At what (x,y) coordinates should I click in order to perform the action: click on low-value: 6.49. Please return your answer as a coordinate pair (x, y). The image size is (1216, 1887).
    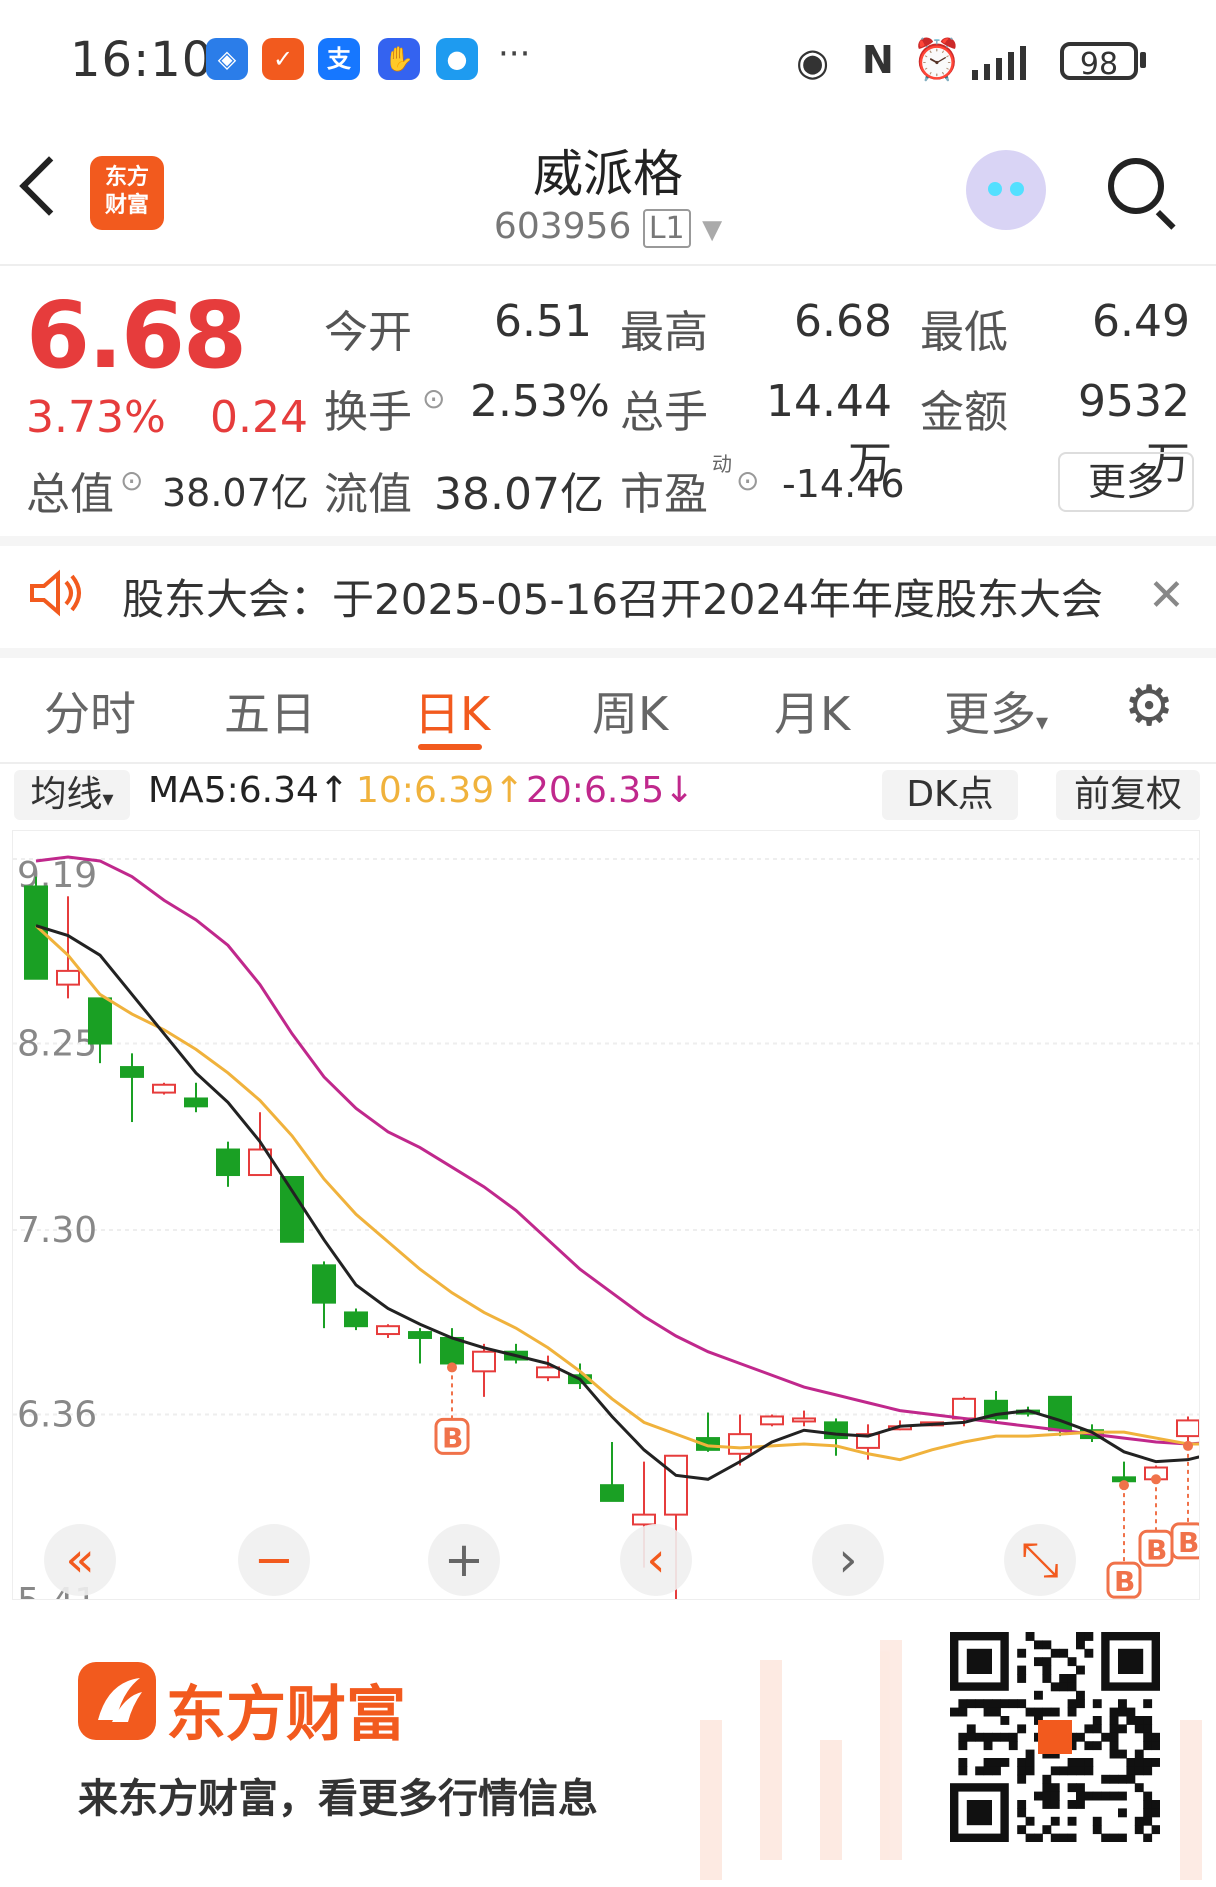
    Looking at the image, I should click on (1141, 321).